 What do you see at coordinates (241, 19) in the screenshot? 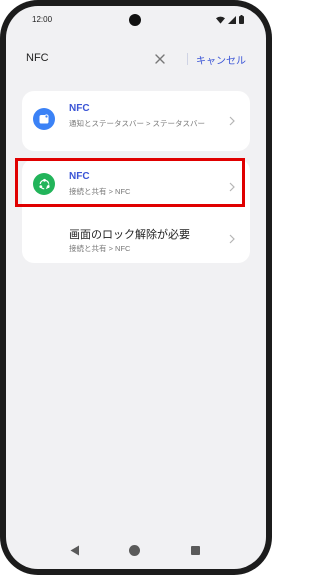
I see `battery-icon` at bounding box center [241, 19].